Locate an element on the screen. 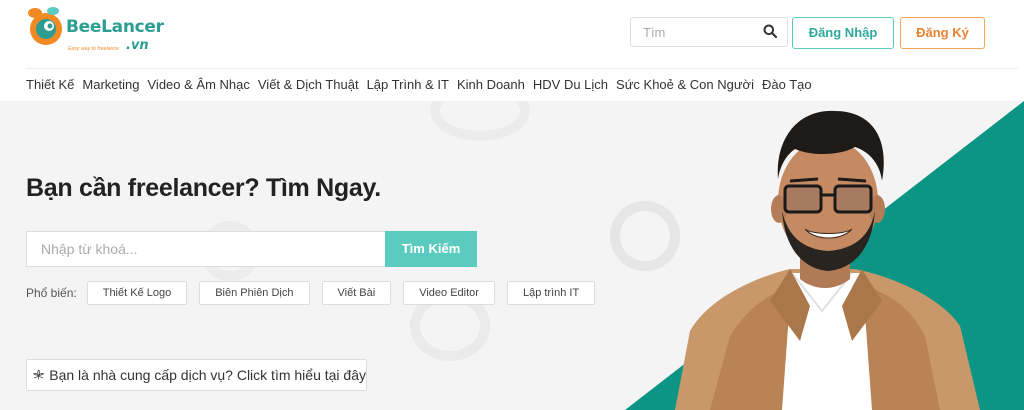  nav-item-lap-trinh-it: Lập Trình & IT is located at coordinates (408, 86).